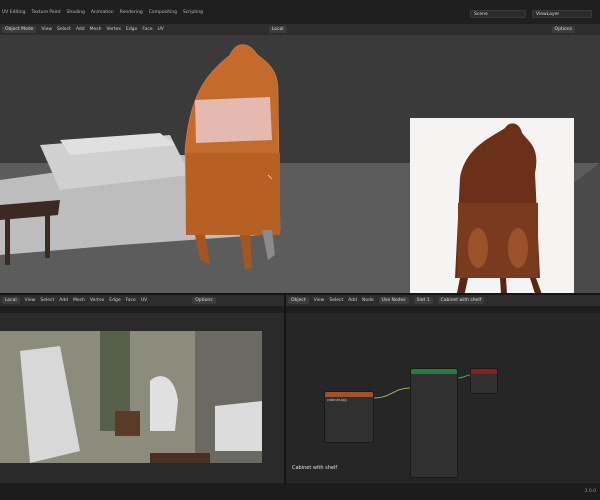 This screenshot has height=500, width=600. What do you see at coordinates (562, 14) in the screenshot?
I see `view-layer-field: ViewLayer` at bounding box center [562, 14].